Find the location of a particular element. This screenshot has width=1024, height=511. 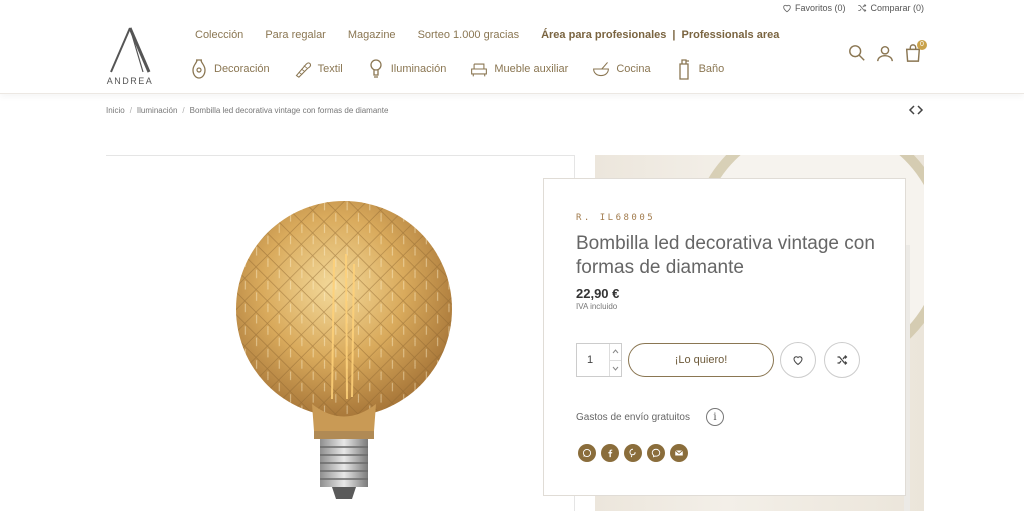

category-bano: Baño is located at coordinates (700, 69).